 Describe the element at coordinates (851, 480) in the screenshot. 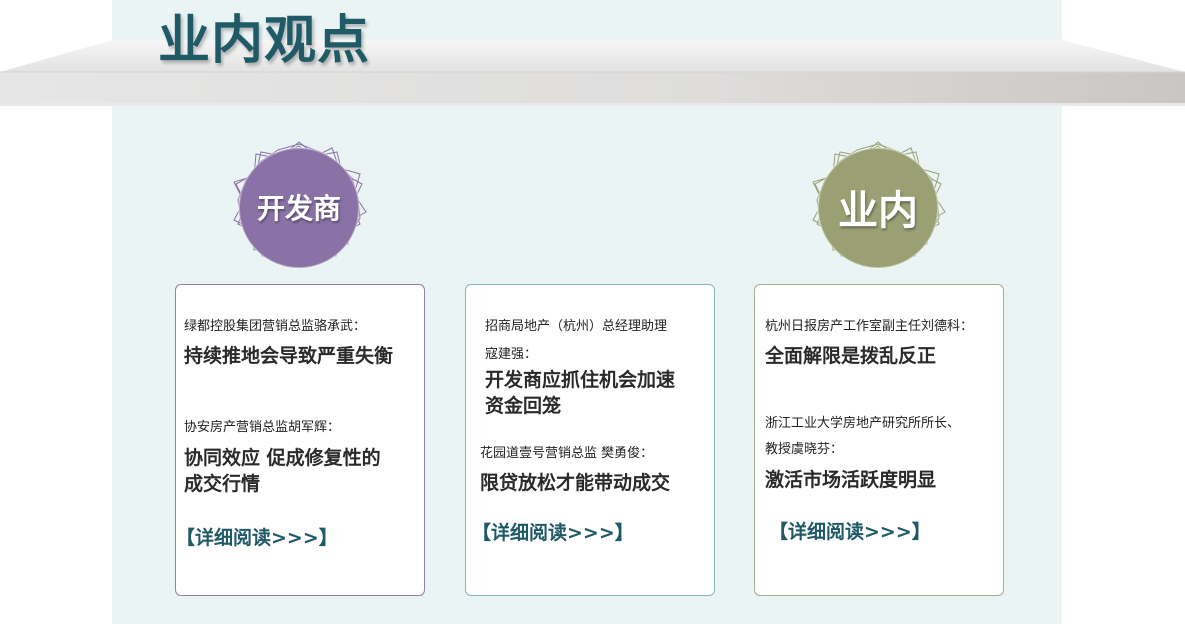

I see `opinion-quote: 激活市场活跃度明显` at that location.